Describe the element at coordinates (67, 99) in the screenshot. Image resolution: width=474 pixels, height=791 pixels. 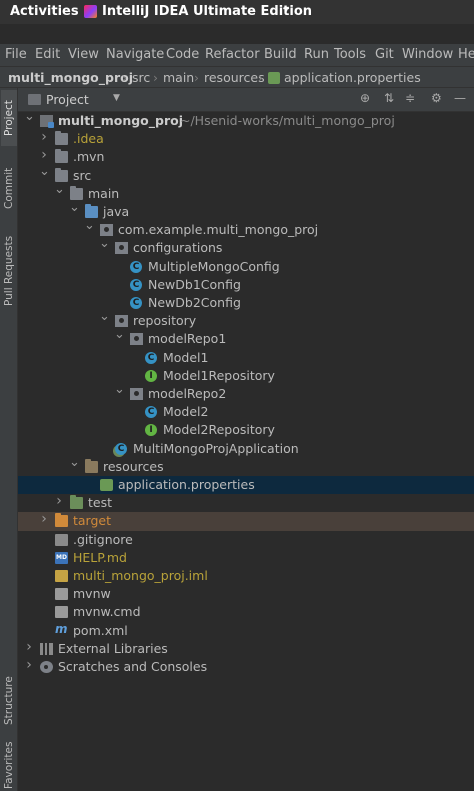
I see `project-view-selector: Project` at that location.